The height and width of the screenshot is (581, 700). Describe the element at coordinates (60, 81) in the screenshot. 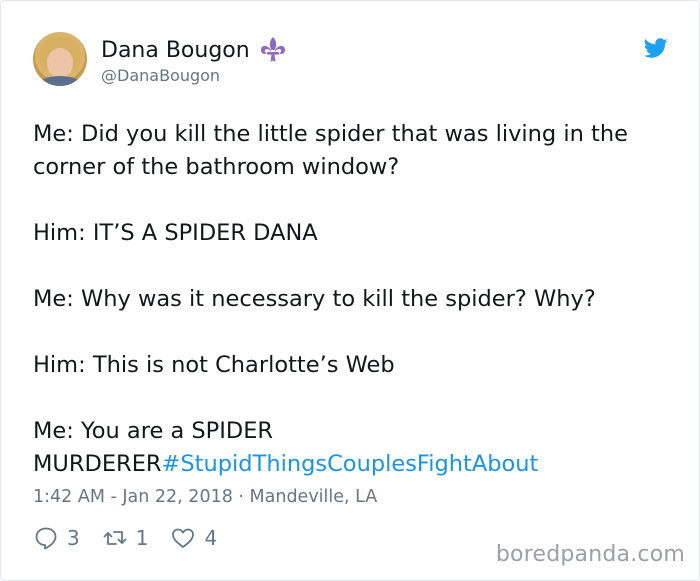

I see `avatar-shirt` at that location.